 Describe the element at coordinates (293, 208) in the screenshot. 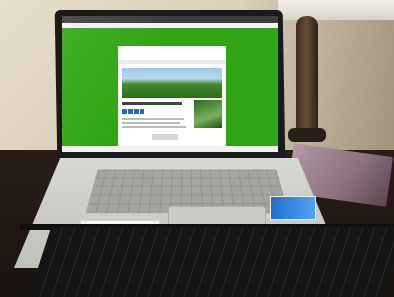

I see `intel-sticker` at that location.